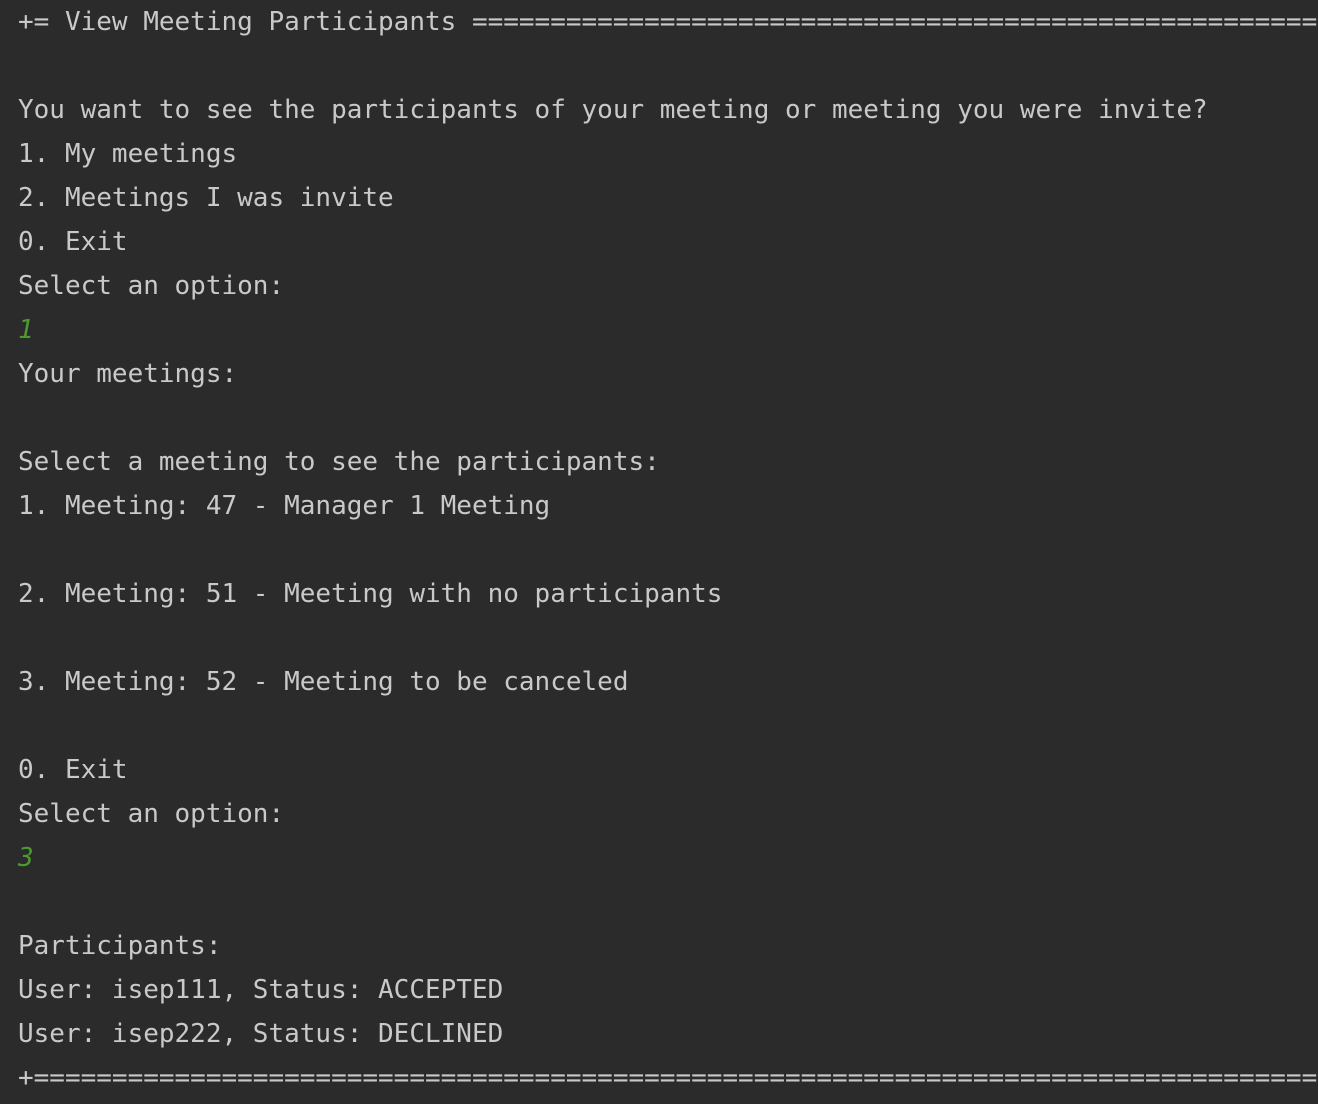 This screenshot has height=1104, width=1318. Describe the element at coordinates (120, 946) in the screenshot. I see `participants-label: Participants:` at that location.